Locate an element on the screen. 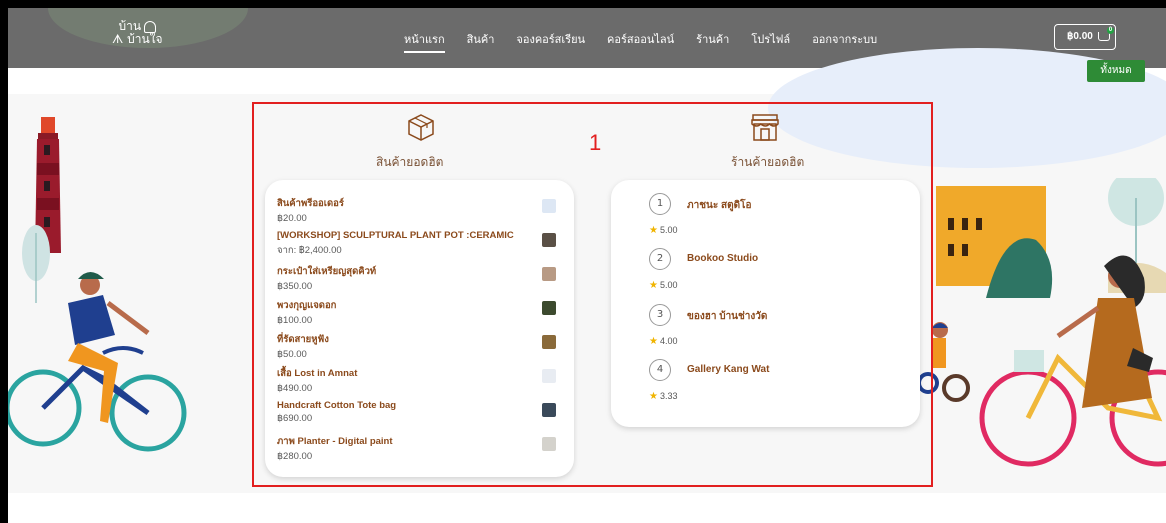 The height and width of the screenshot is (523, 1166). product-price: จาก: ฿2,400.00 is located at coordinates (309, 250).